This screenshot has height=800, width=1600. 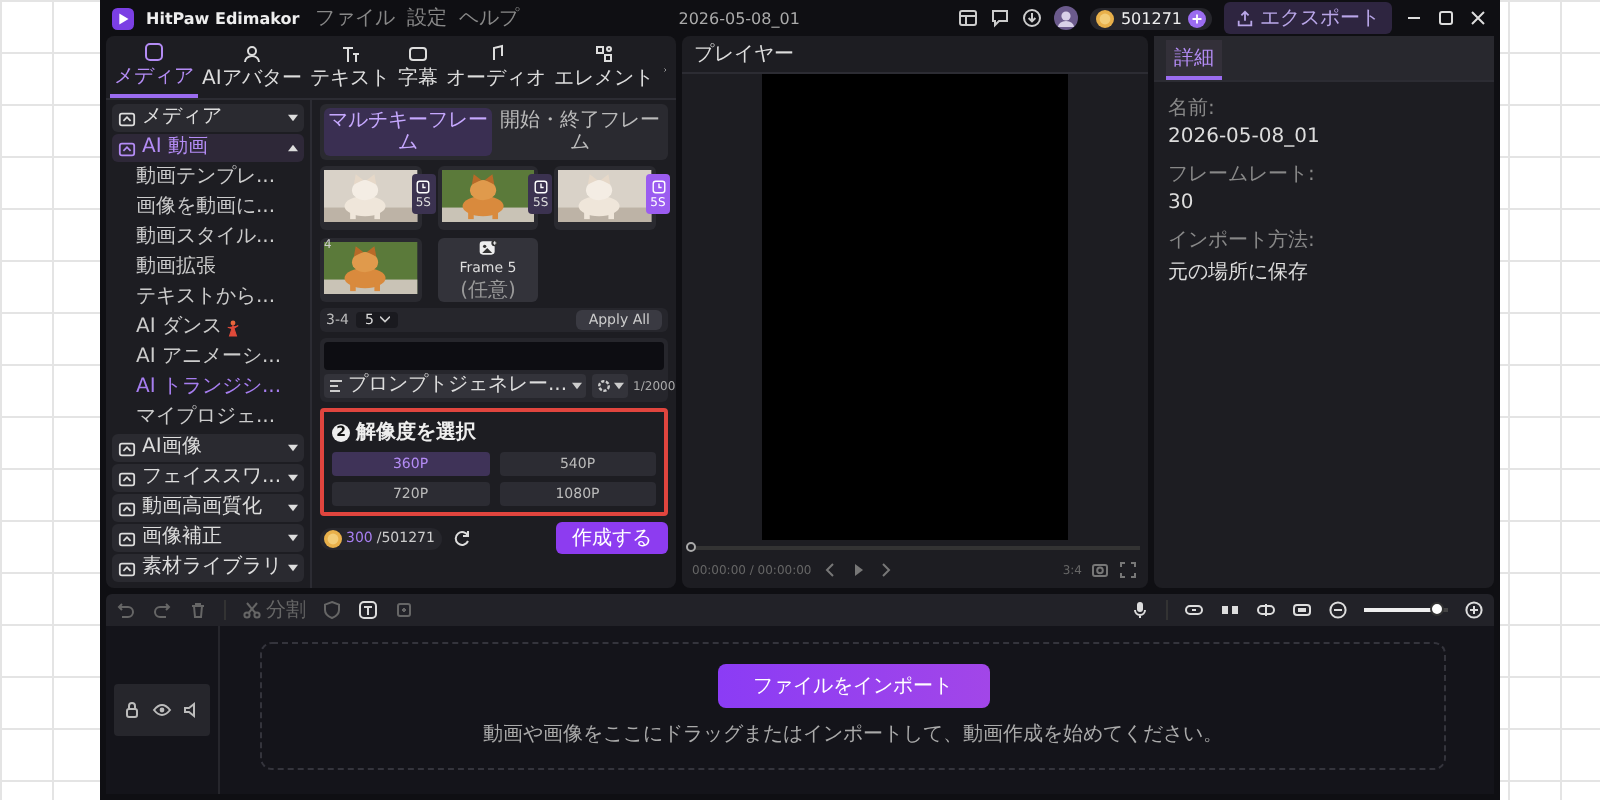 What do you see at coordinates (154, 52) in the screenshot?
I see `media-icon` at bounding box center [154, 52].